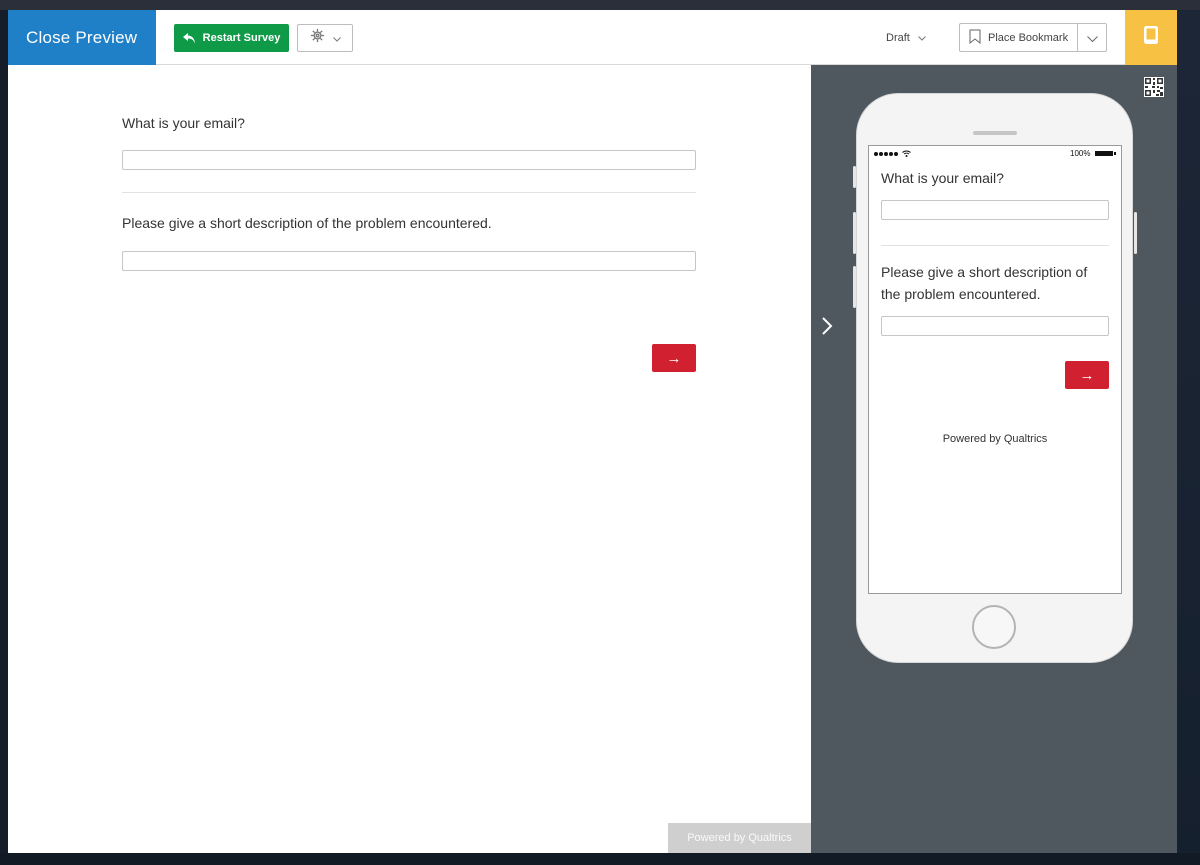 The image size is (1200, 865). I want to click on version-dropdown: Draft, so click(906, 38).